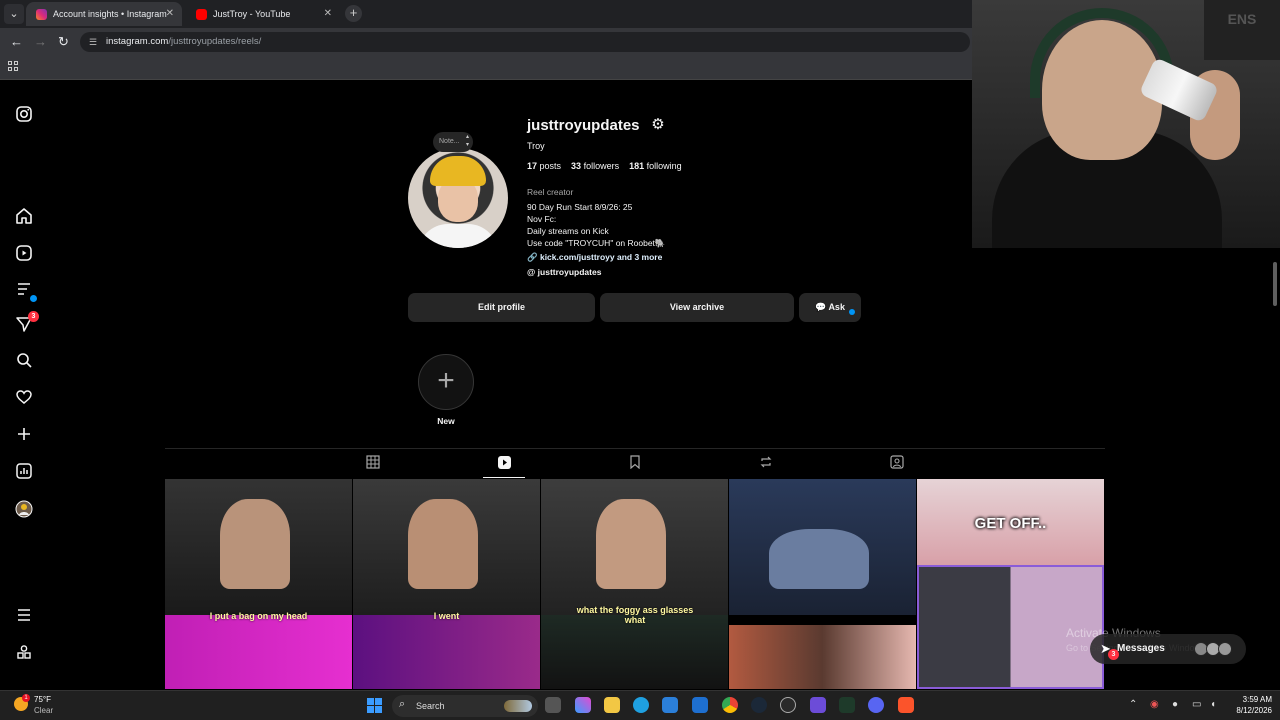  I want to click on new-tab-button: +, so click(353, 13).